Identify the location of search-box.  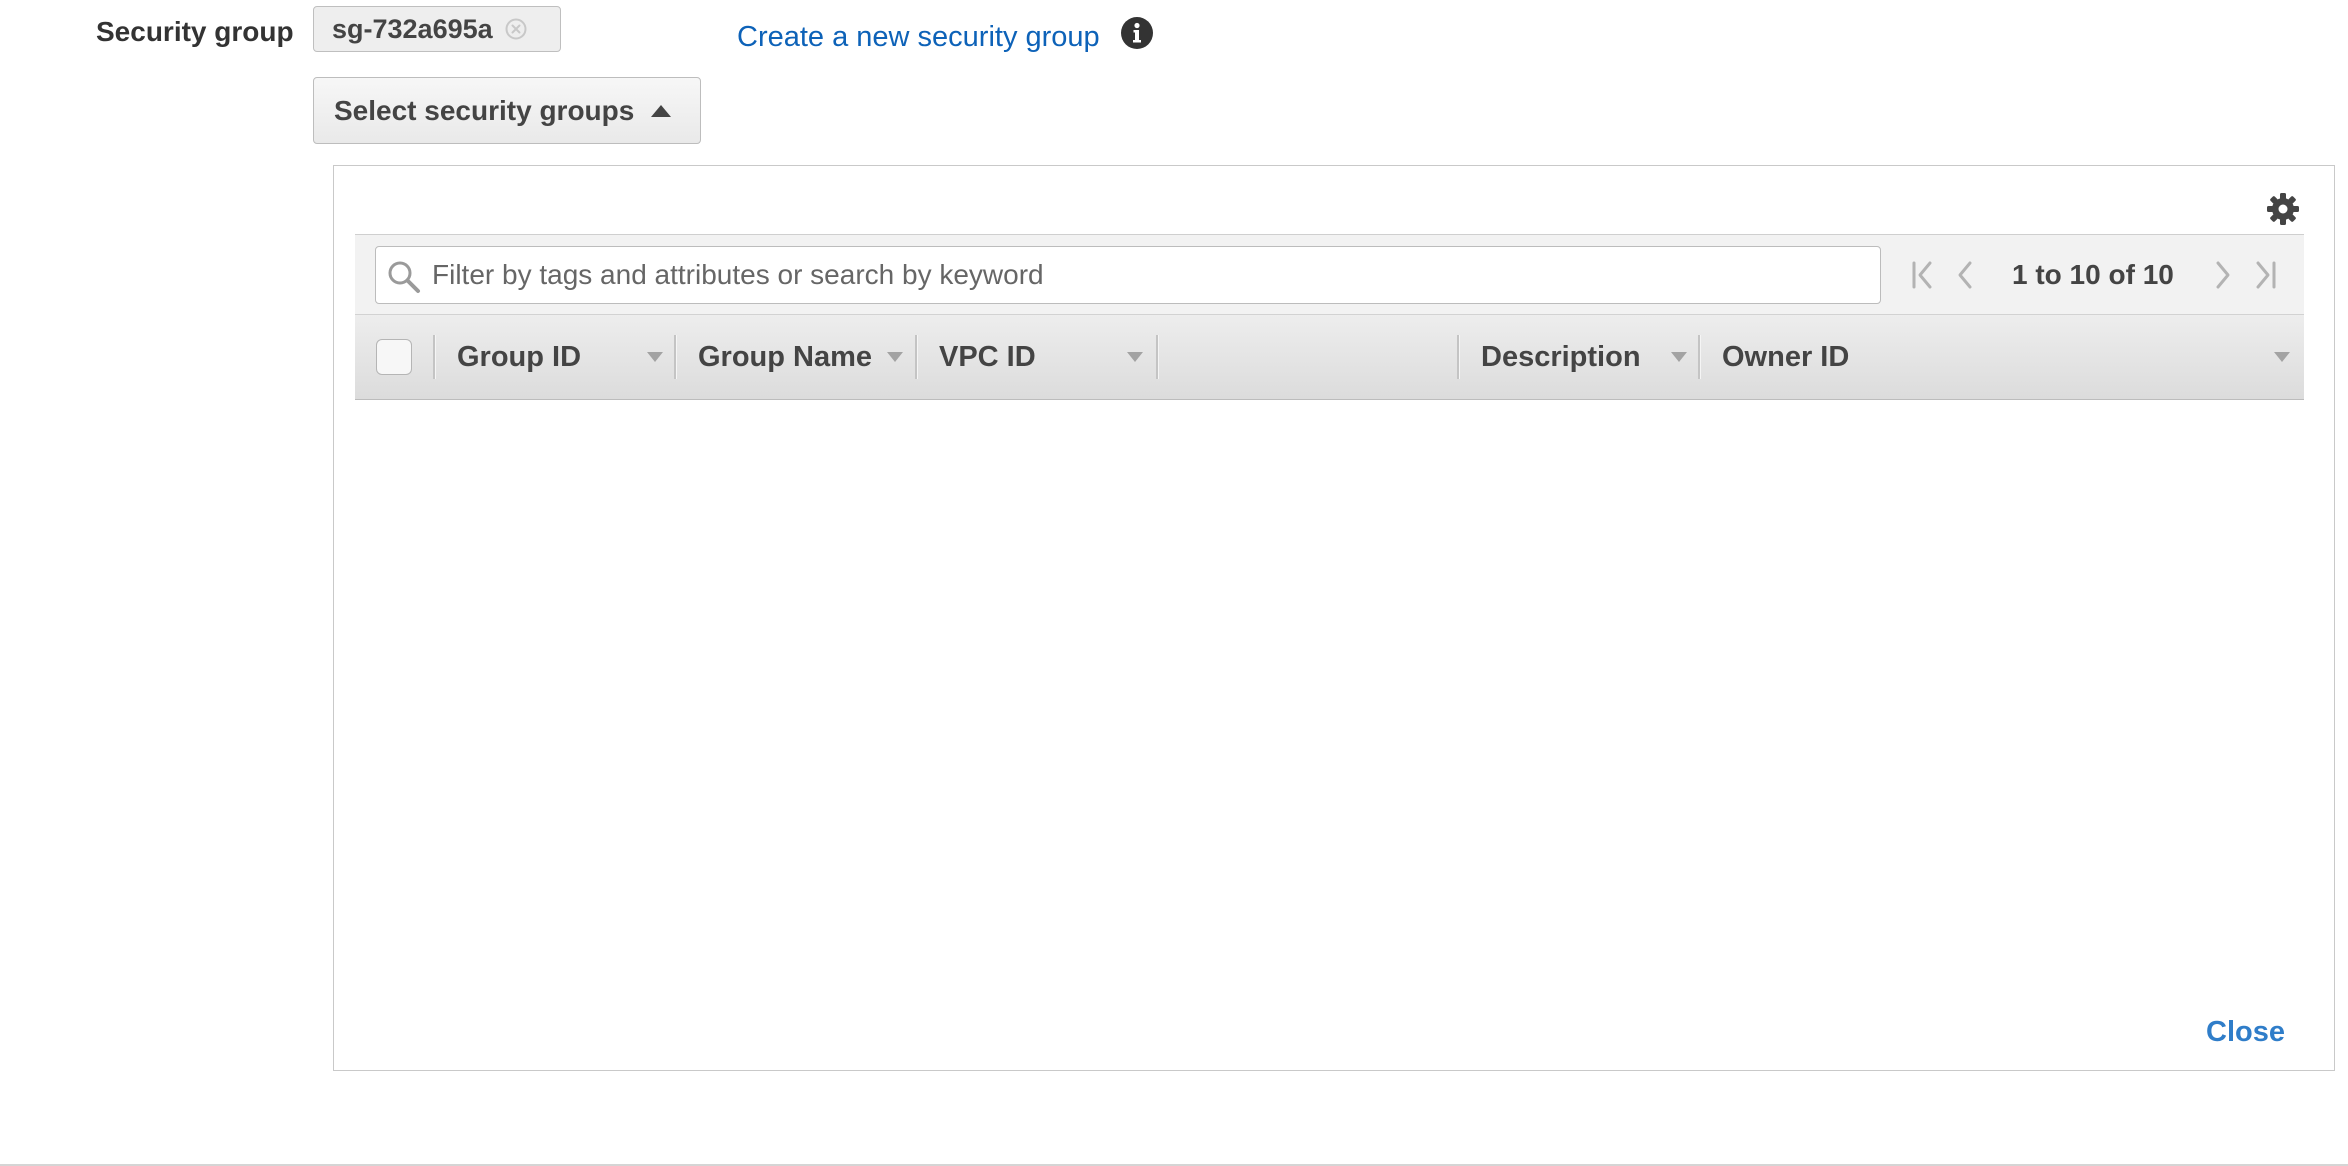
(1128, 275).